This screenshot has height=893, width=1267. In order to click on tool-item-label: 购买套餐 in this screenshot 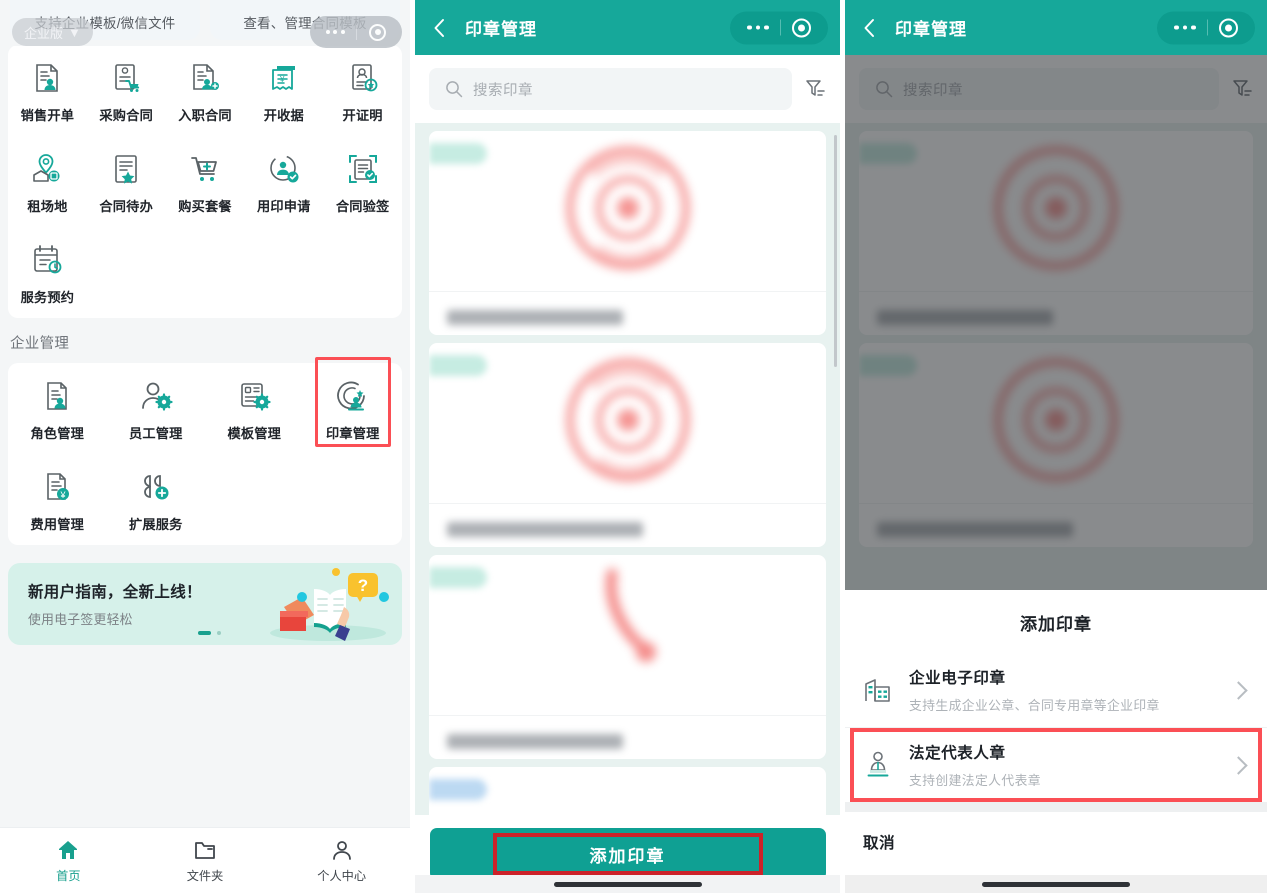, I will do `click(205, 206)`.